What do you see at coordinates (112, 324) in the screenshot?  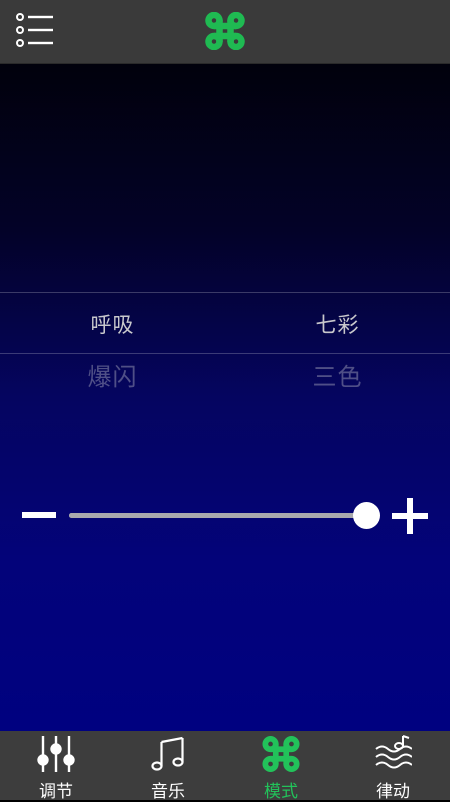 I see `effect-selected: 呼吸` at bounding box center [112, 324].